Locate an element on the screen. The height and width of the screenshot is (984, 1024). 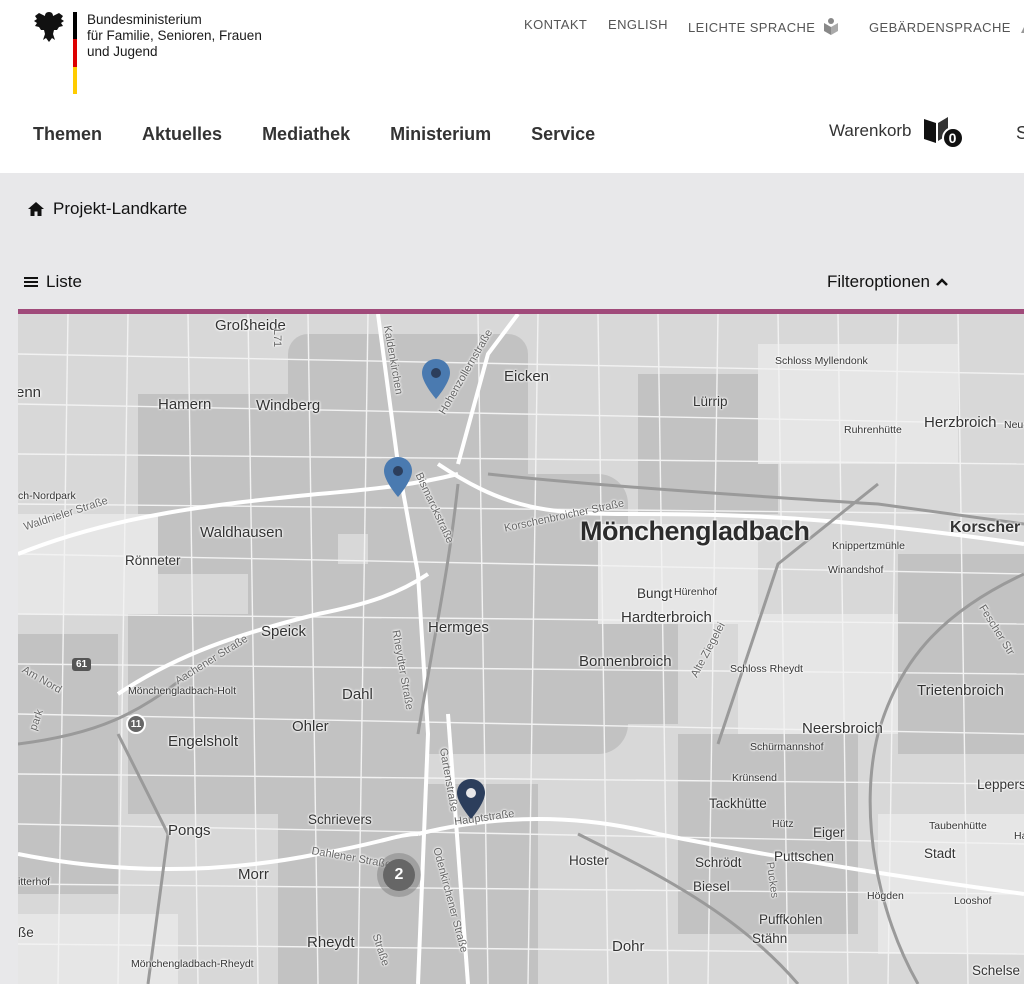
label-bonnenbroich: Bonnenbroich is located at coordinates (625, 661).